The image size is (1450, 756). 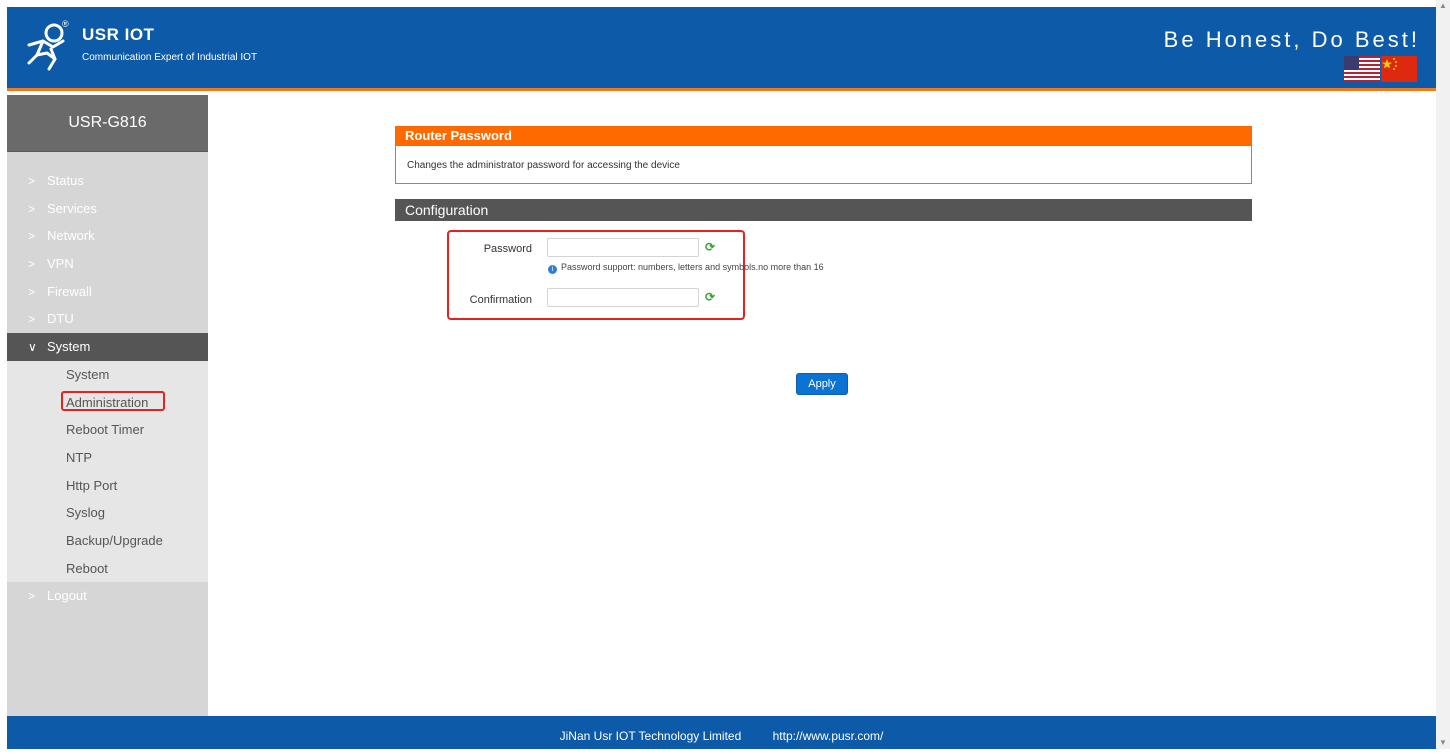 What do you see at coordinates (69, 291) in the screenshot?
I see `sidebar-item-label: Firewall` at bounding box center [69, 291].